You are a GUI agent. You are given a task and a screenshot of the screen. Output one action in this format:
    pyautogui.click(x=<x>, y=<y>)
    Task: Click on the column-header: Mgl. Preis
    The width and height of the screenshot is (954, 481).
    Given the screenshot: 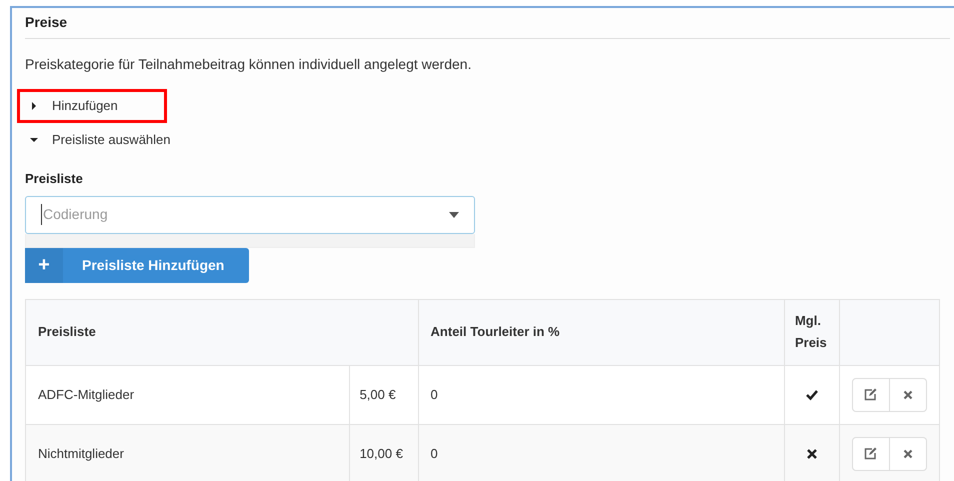 What is the action you would take?
    pyautogui.click(x=812, y=332)
    